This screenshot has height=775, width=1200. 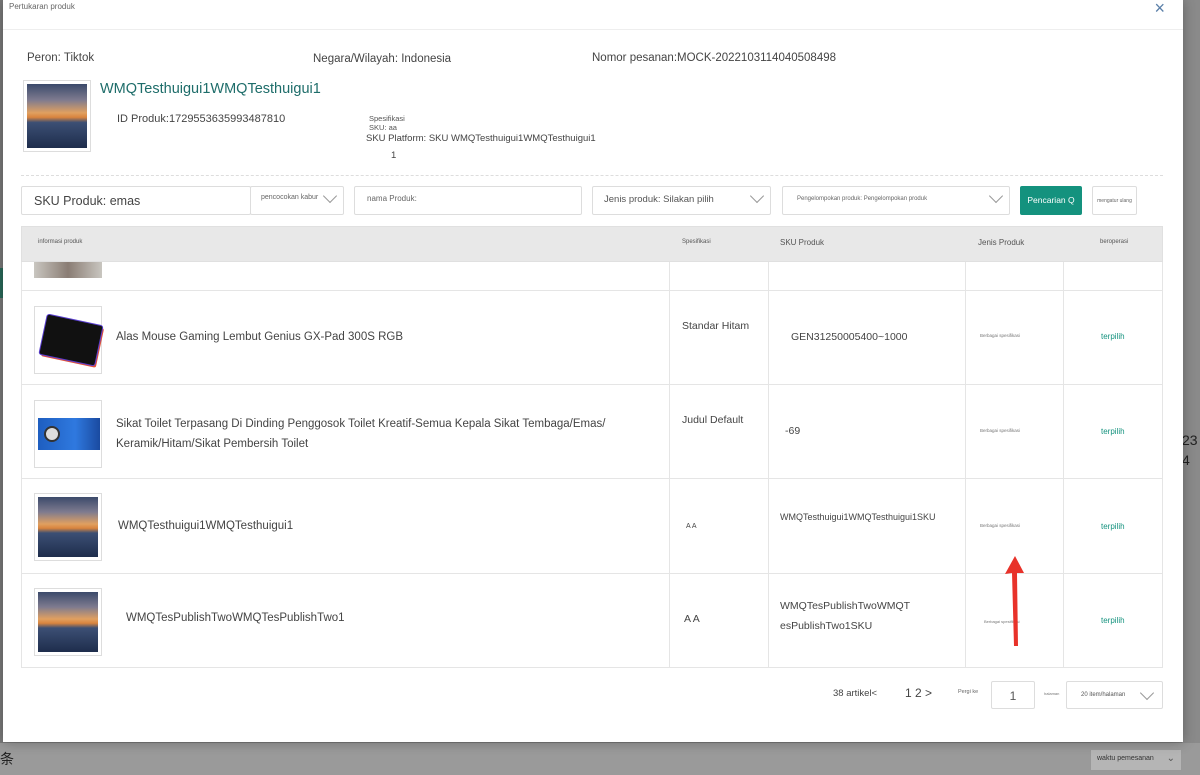 What do you see at coordinates (1001, 242) in the screenshot?
I see `header-type: Jenis Produk` at bounding box center [1001, 242].